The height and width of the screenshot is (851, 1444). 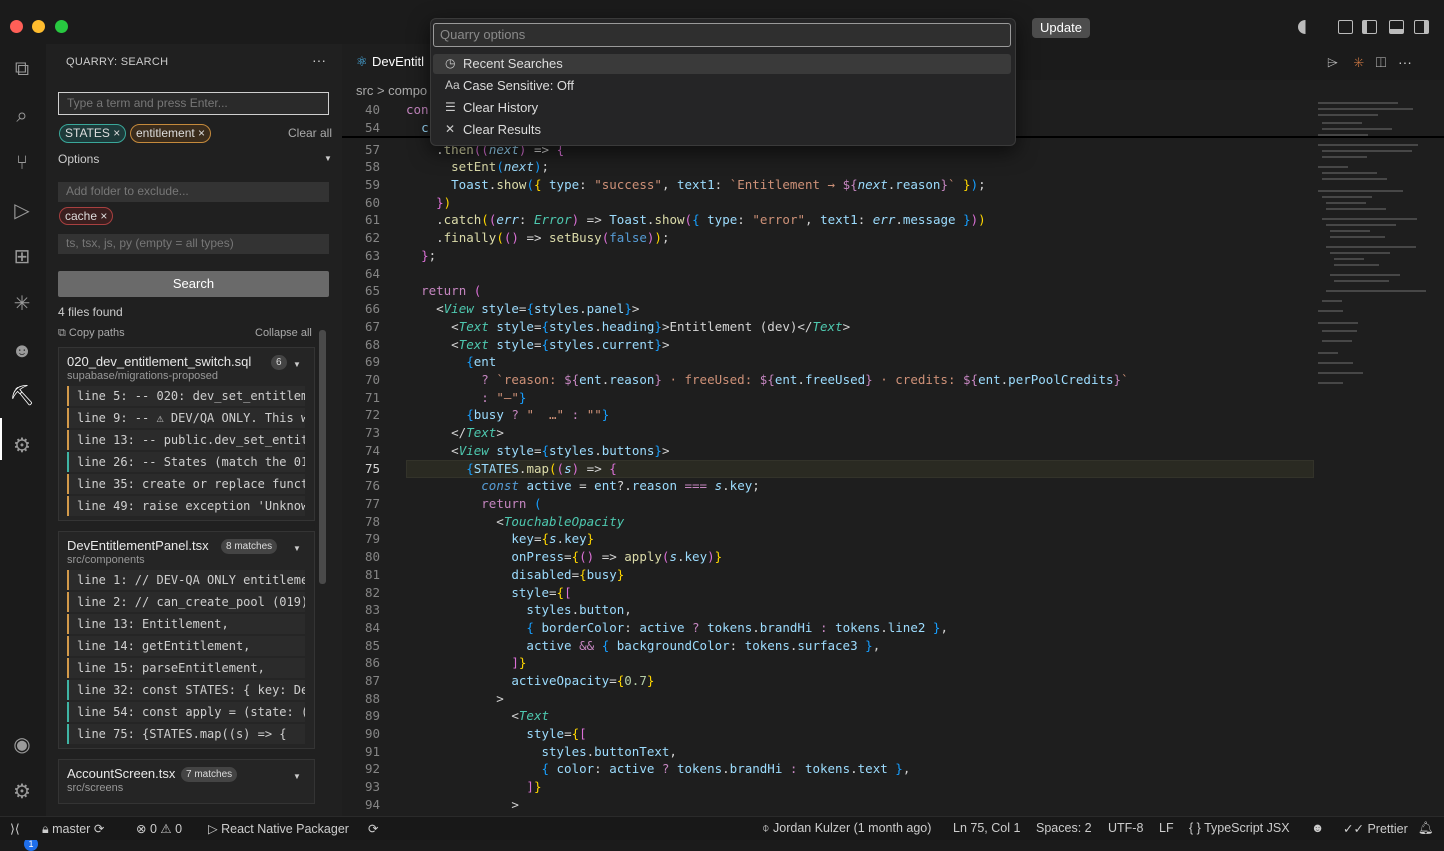 I want to click on line-number: 84, so click(x=372, y=627).